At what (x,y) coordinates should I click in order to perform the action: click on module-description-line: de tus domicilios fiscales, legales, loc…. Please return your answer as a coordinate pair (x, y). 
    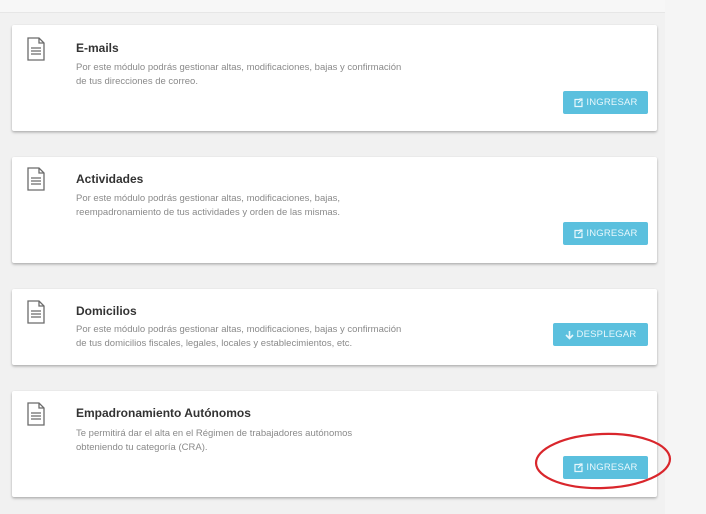
    Looking at the image, I should click on (214, 343).